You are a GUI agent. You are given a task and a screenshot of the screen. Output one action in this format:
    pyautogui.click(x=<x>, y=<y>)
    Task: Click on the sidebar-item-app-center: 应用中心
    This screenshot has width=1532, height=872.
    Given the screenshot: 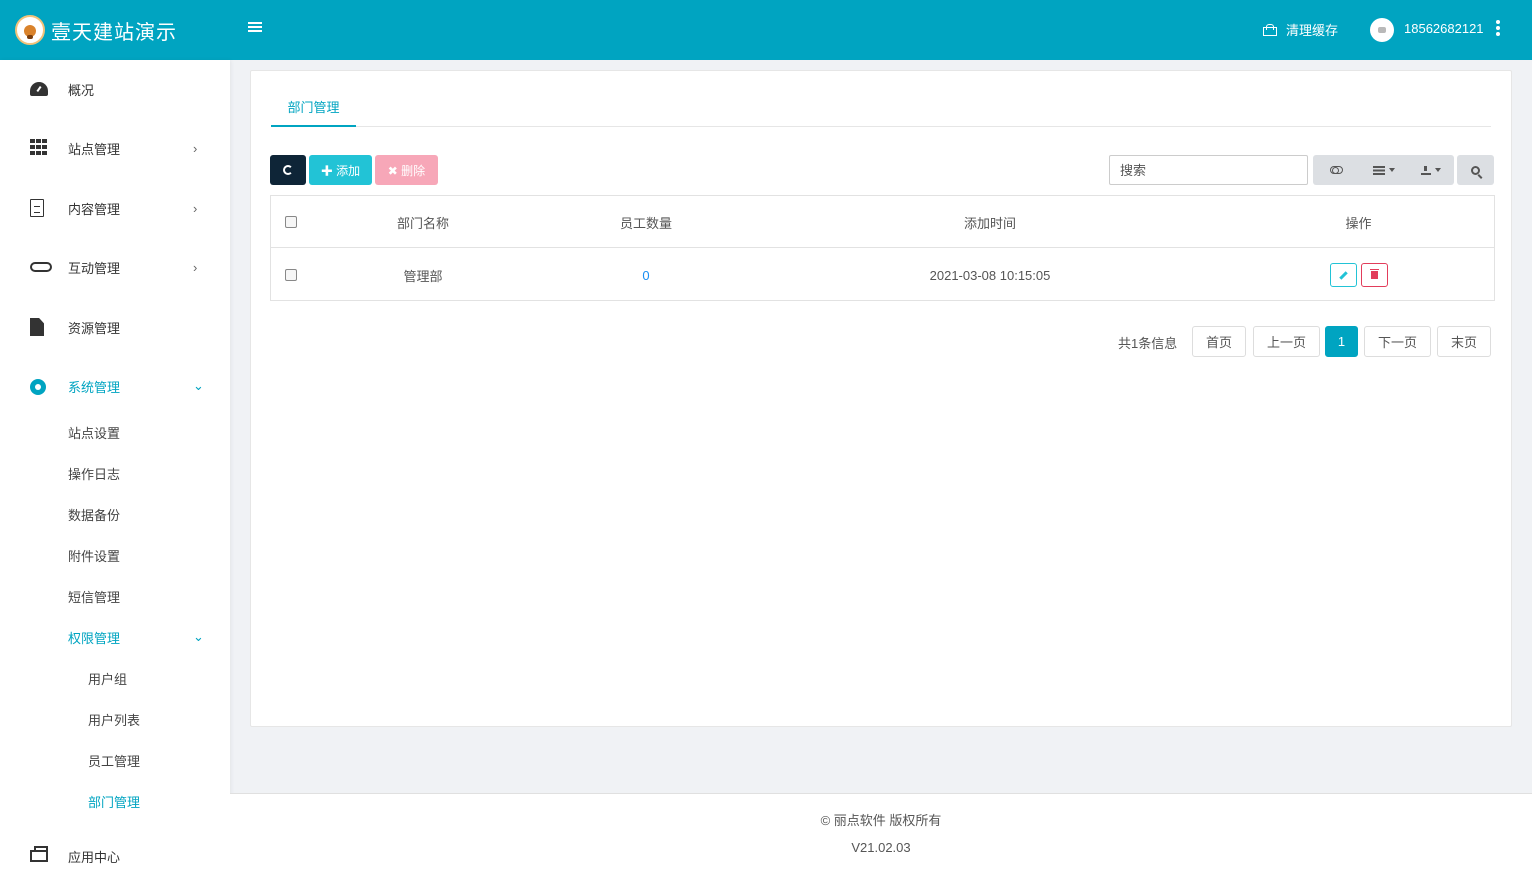 What is the action you would take?
    pyautogui.click(x=115, y=854)
    